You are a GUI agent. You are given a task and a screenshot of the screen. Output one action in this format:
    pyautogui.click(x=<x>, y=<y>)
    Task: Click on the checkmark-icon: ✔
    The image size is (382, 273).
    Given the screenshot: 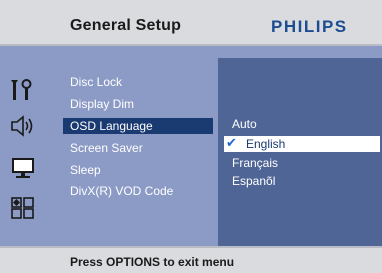 What is the action you would take?
    pyautogui.click(x=231, y=142)
    